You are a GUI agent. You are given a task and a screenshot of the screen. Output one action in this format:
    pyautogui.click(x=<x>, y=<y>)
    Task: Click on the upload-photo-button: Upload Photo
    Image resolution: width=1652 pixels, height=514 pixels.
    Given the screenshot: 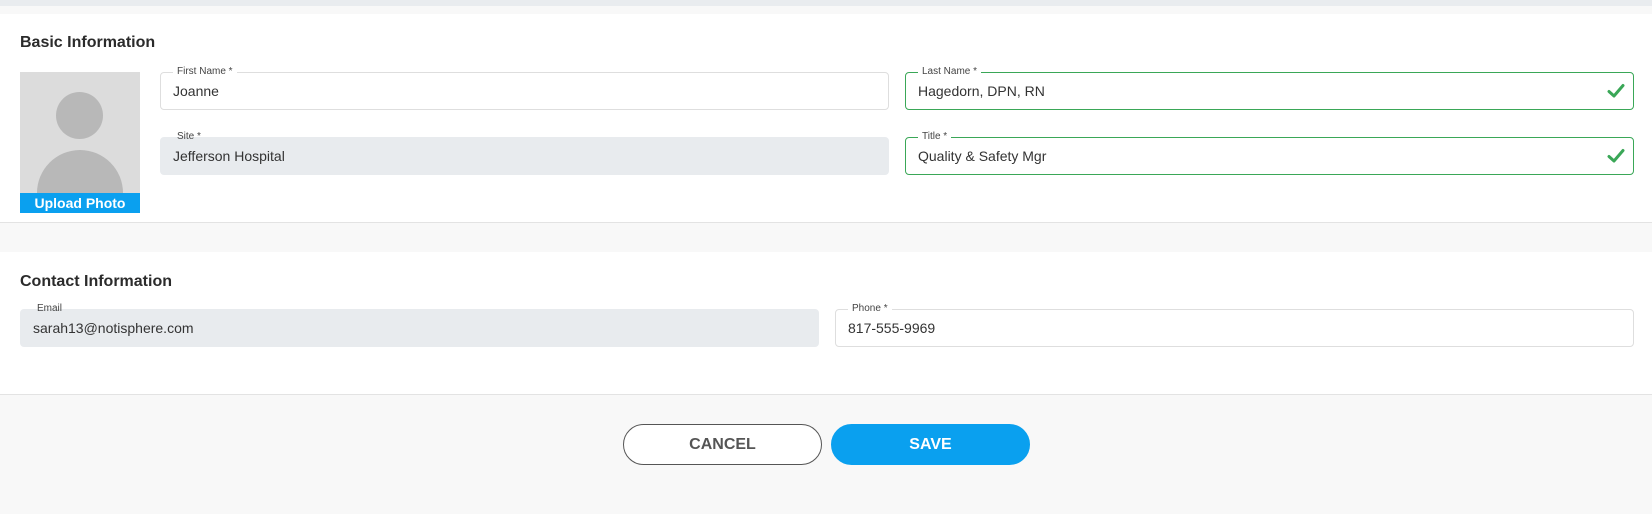 What is the action you would take?
    pyautogui.click(x=80, y=203)
    